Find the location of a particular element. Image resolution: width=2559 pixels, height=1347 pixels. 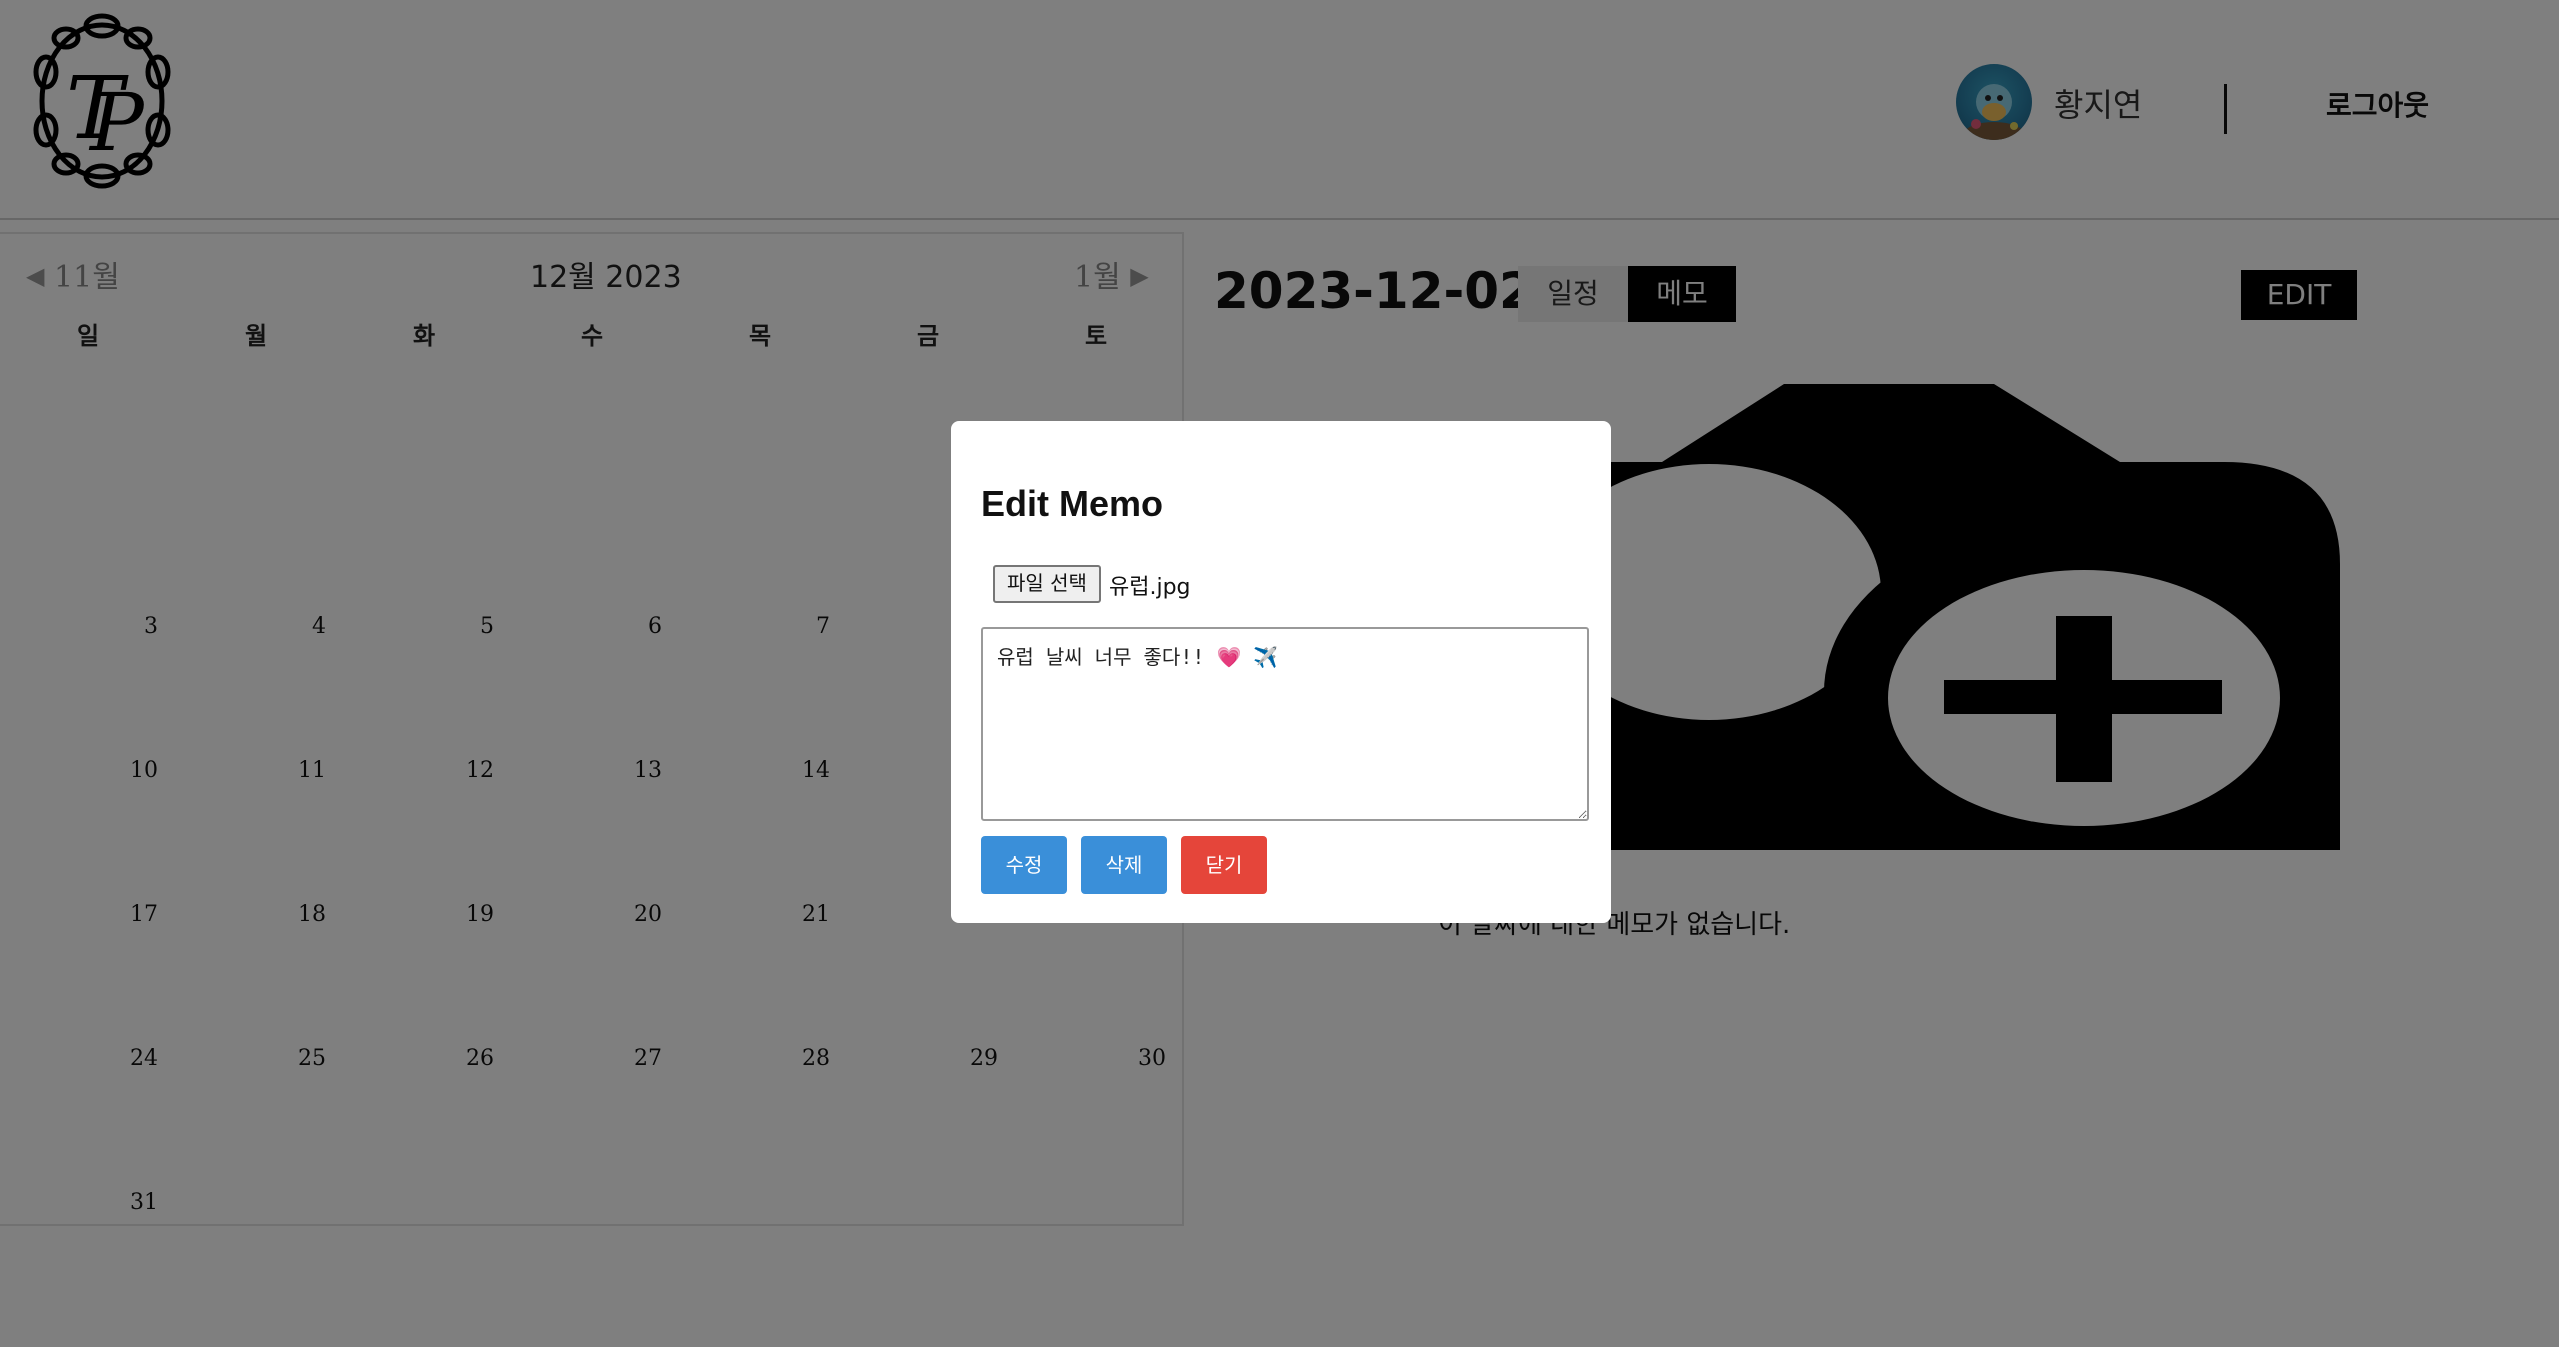

delete-button: 삭제 is located at coordinates (1124, 865).